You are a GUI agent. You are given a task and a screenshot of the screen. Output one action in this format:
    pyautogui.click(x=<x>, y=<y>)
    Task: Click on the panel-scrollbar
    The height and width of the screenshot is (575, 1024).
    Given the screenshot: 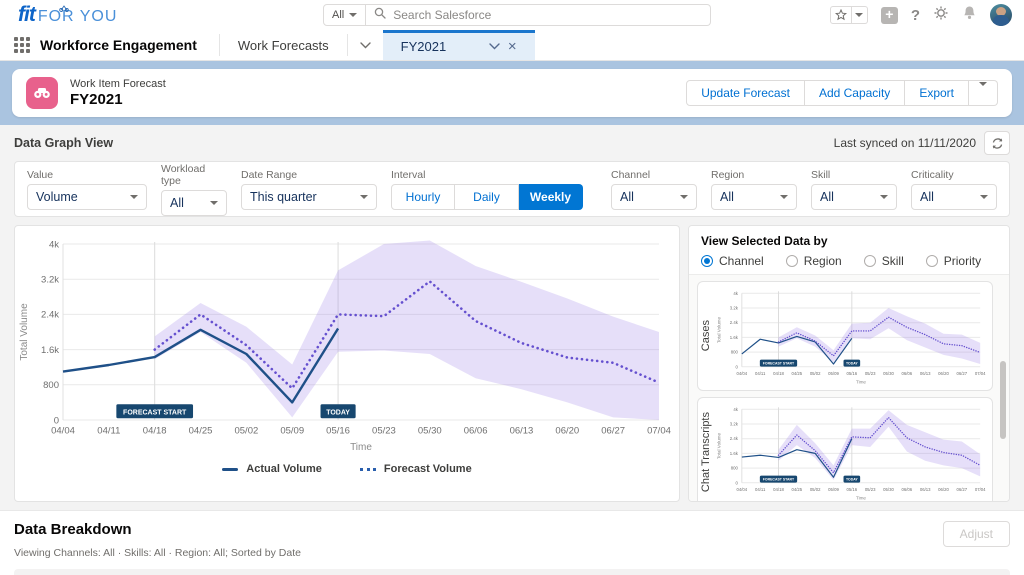 What is the action you would take?
    pyautogui.click(x=1003, y=400)
    